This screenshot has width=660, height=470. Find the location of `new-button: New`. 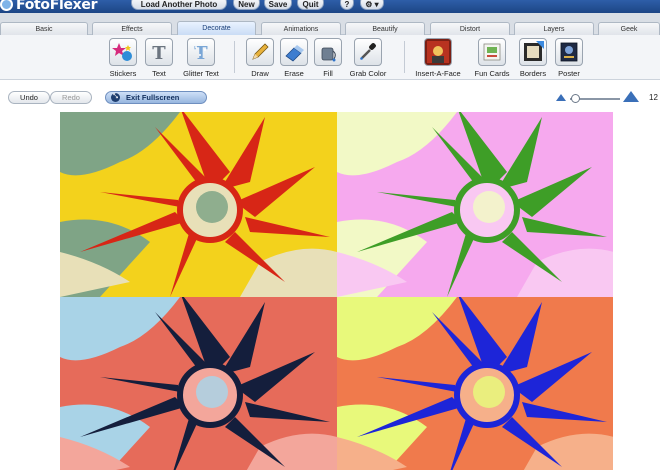

new-button: New is located at coordinates (246, 5).